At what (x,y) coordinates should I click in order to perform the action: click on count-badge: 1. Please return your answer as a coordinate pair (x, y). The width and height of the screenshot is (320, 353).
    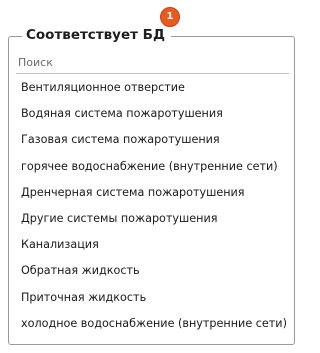
    Looking at the image, I should click on (170, 17).